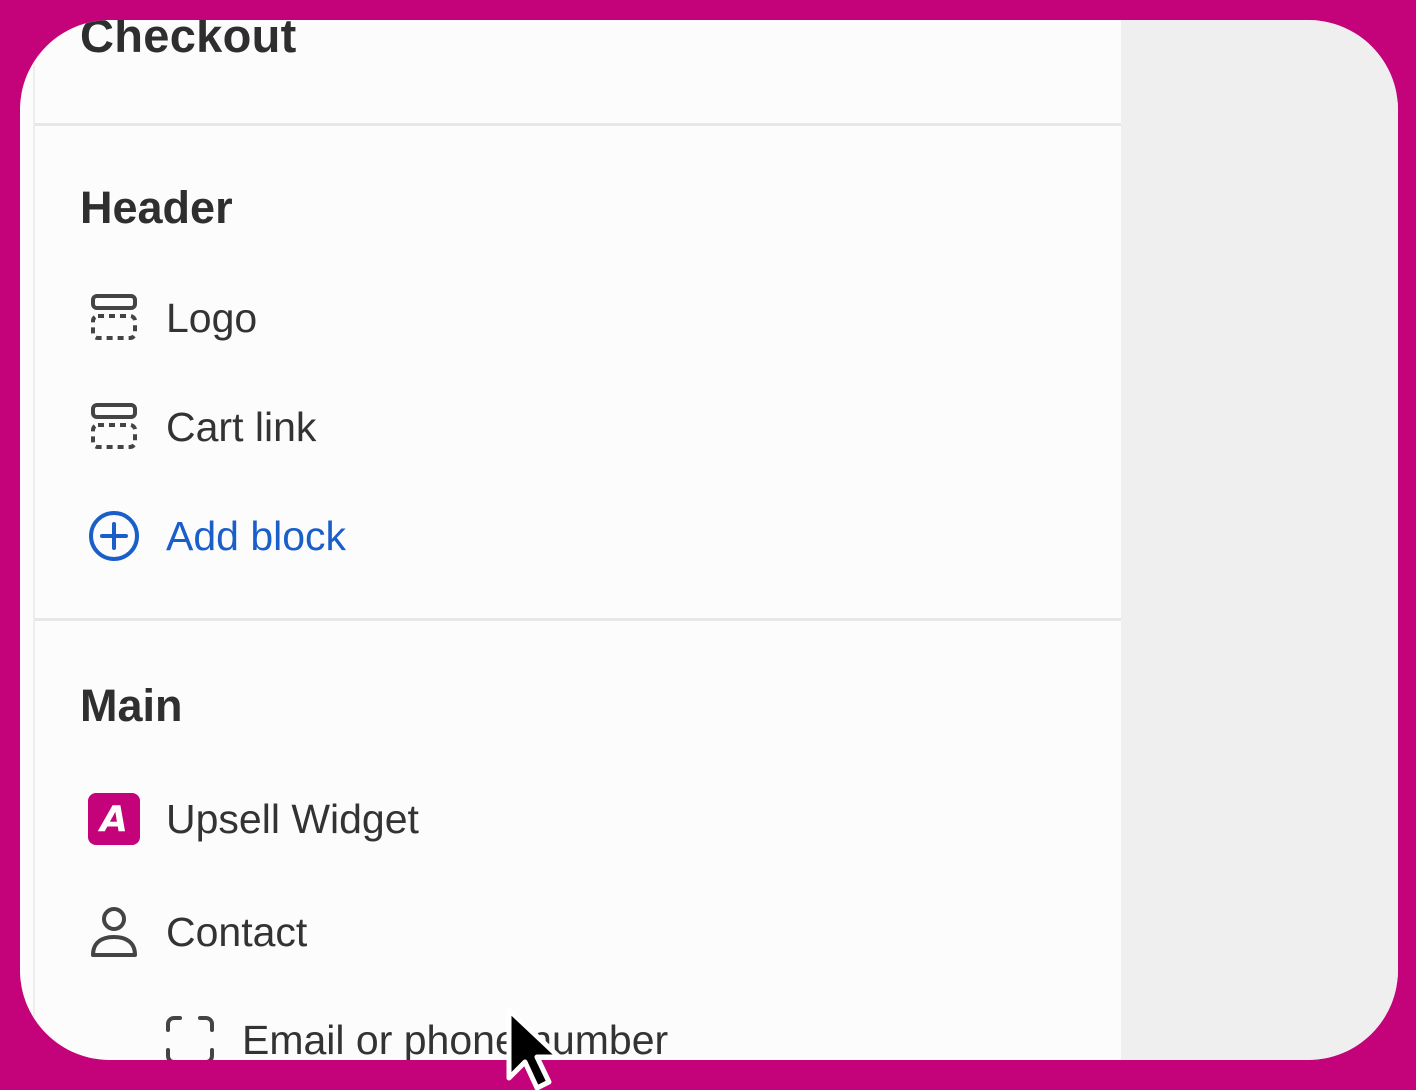 The image size is (1416, 1090). I want to click on block-item-cart-link: Cart link, so click(201, 427).